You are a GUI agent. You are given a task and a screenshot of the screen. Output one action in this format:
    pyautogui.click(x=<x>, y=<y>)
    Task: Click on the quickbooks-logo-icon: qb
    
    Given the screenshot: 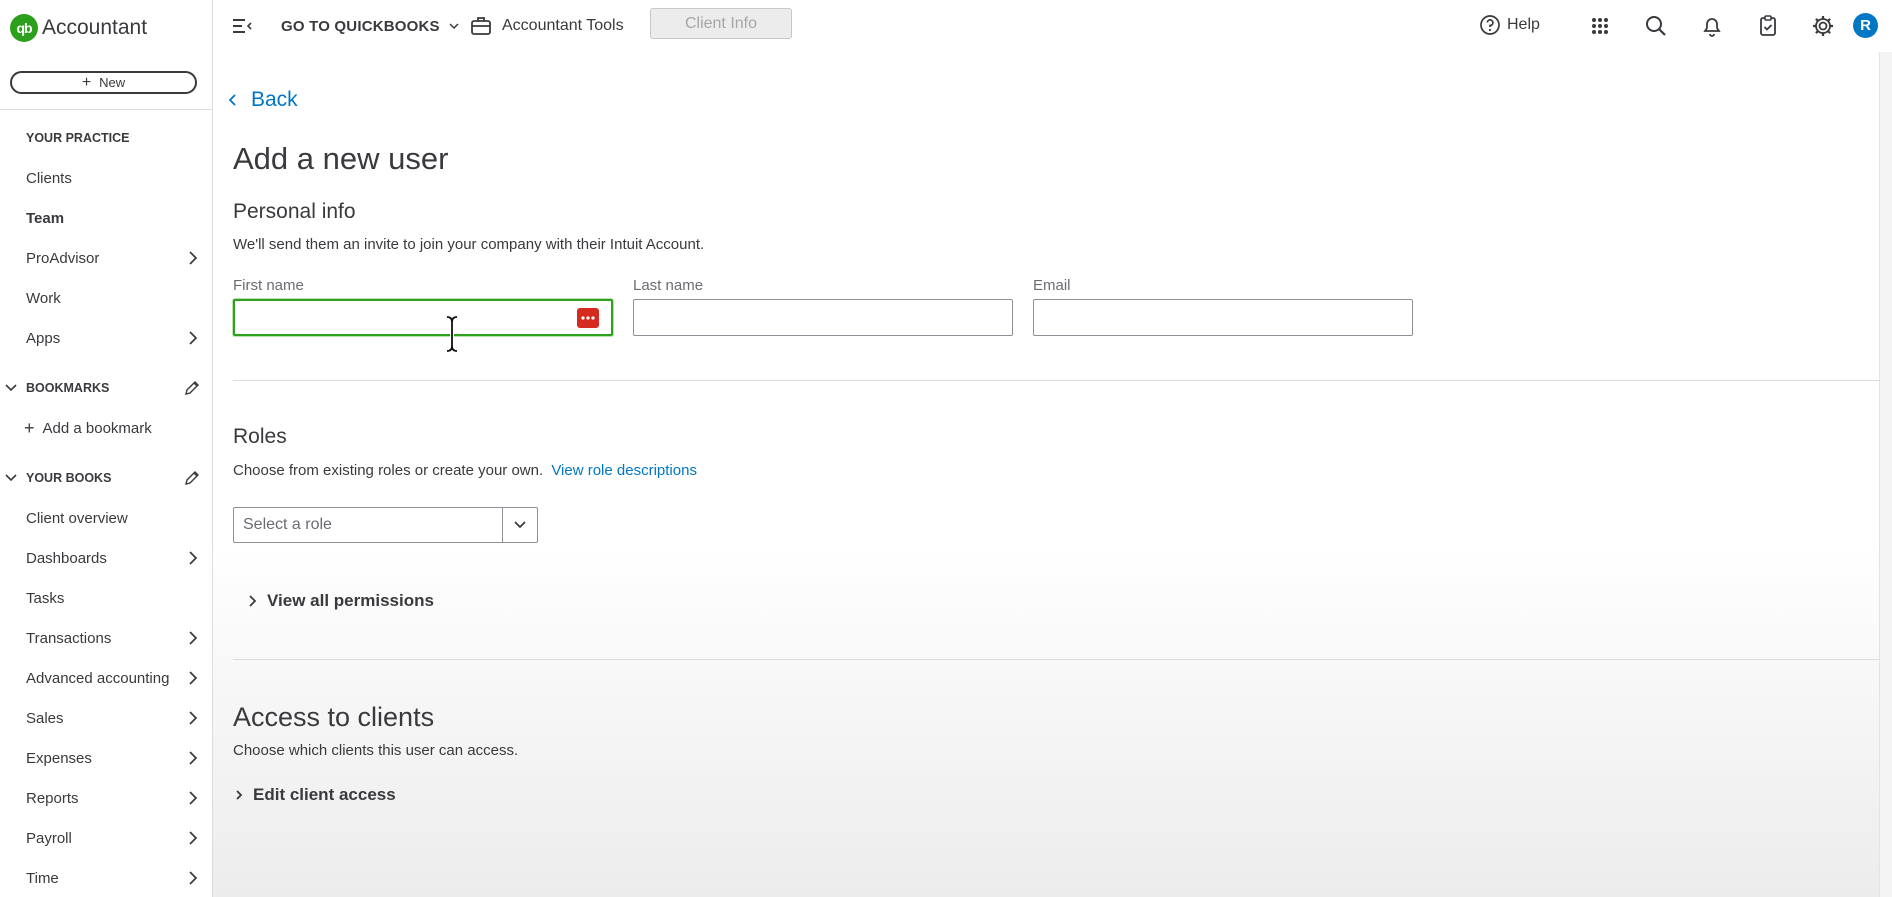 What is the action you would take?
    pyautogui.click(x=24, y=28)
    